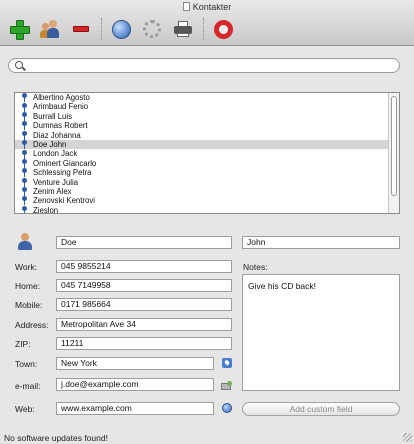  What do you see at coordinates (207, 126) in the screenshot?
I see `contact-row: Dumnas Robert` at bounding box center [207, 126].